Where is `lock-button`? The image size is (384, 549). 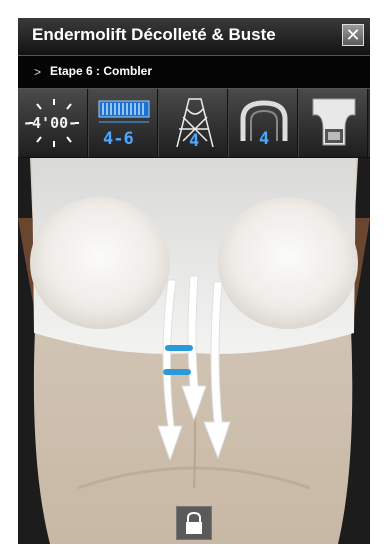
lock-button is located at coordinates (194, 523).